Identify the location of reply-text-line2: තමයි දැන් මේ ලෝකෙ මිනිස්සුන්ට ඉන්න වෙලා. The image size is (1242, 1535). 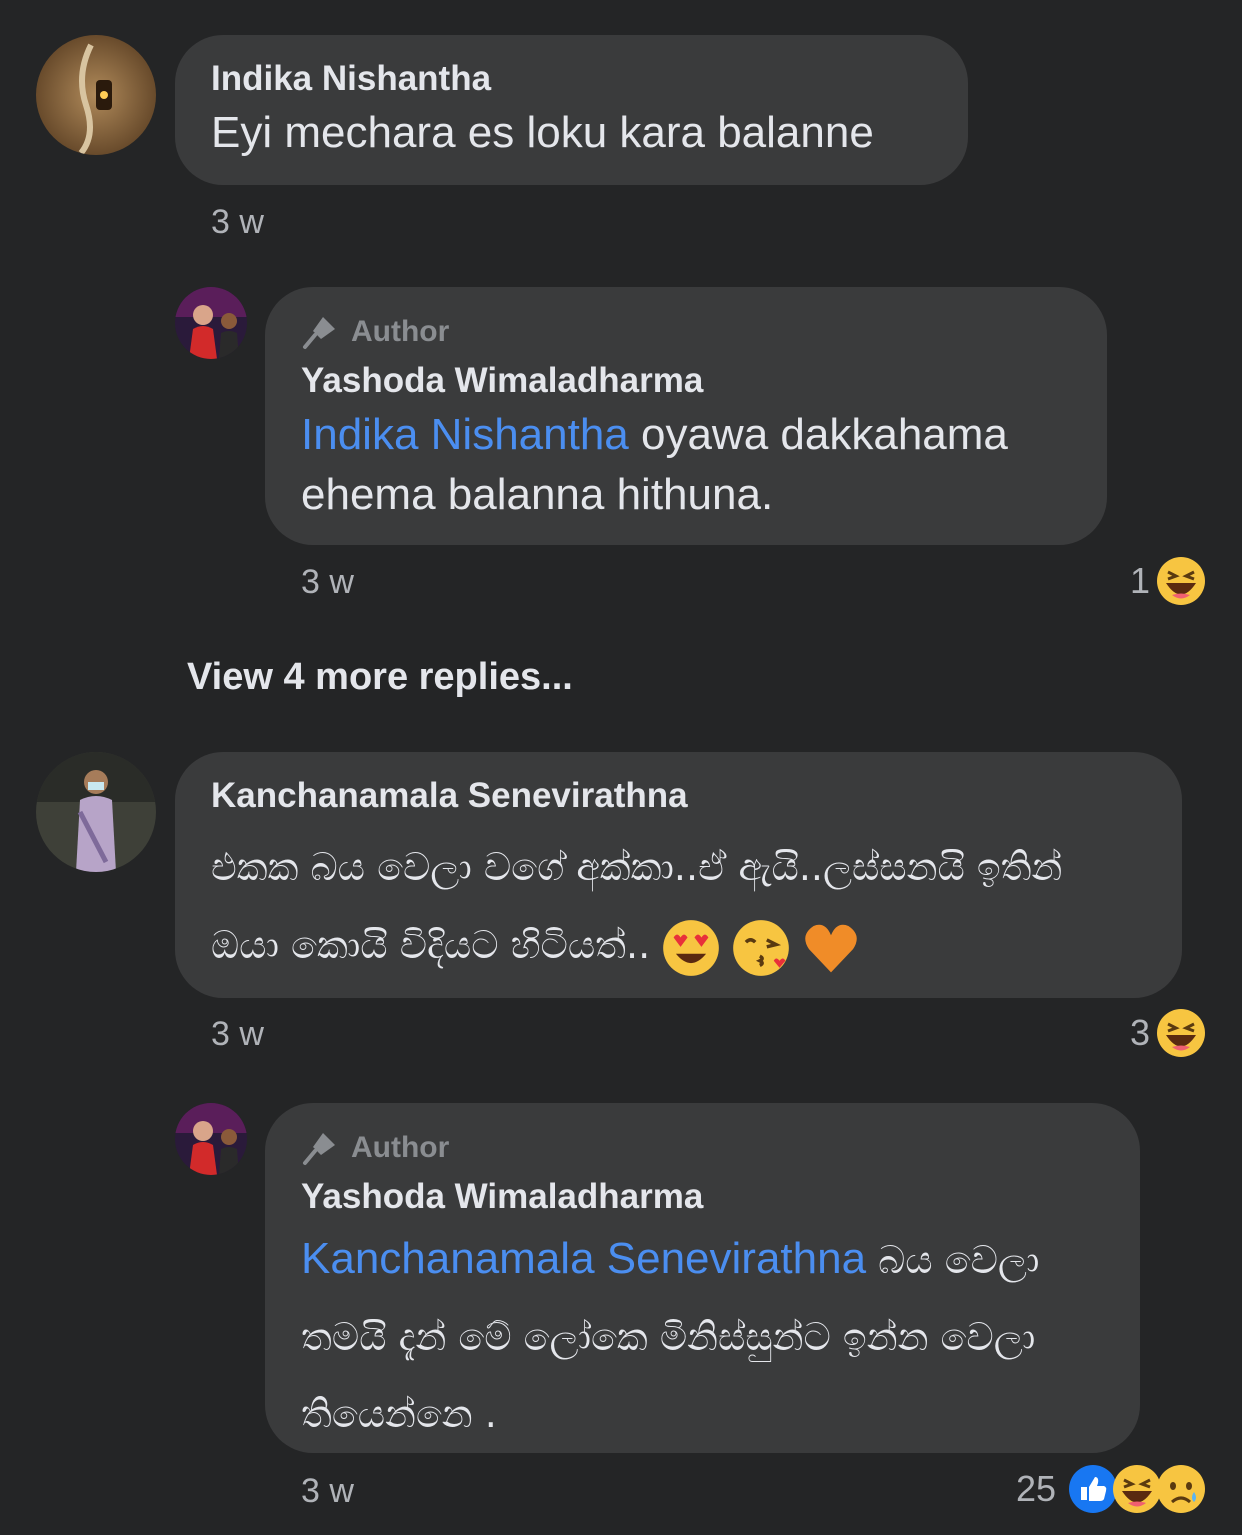
(668, 1337).